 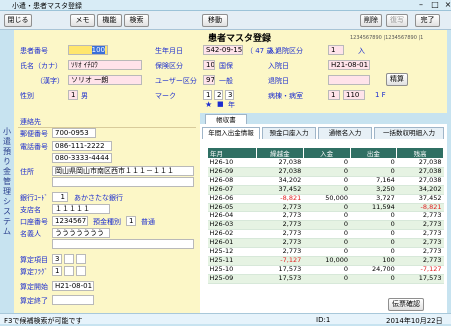 What do you see at coordinates (225, 319) in the screenshot?
I see `status-bar: F3で候補検索が可能です ID:1 2014年10月22日` at bounding box center [225, 319].